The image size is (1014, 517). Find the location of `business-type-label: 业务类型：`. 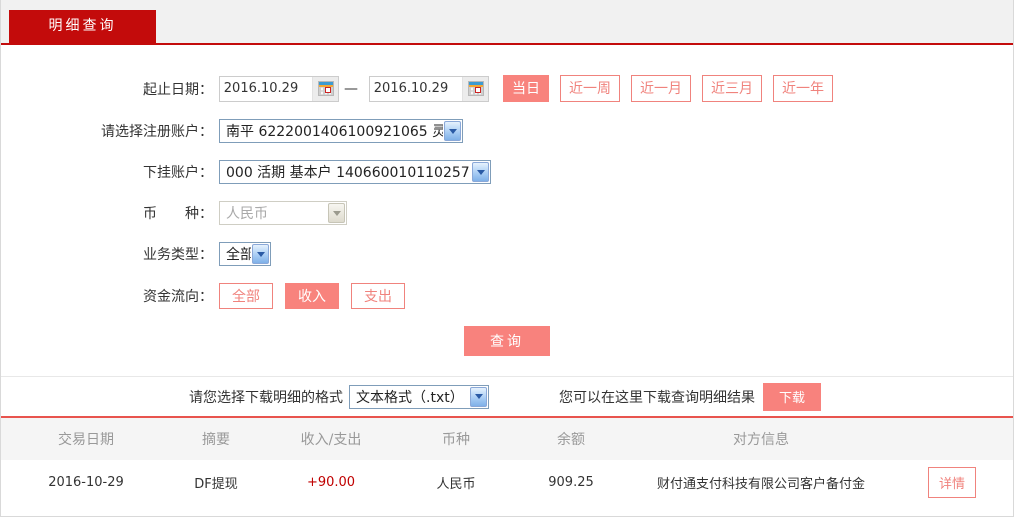

business-type-label: 业务类型： is located at coordinates (178, 255).